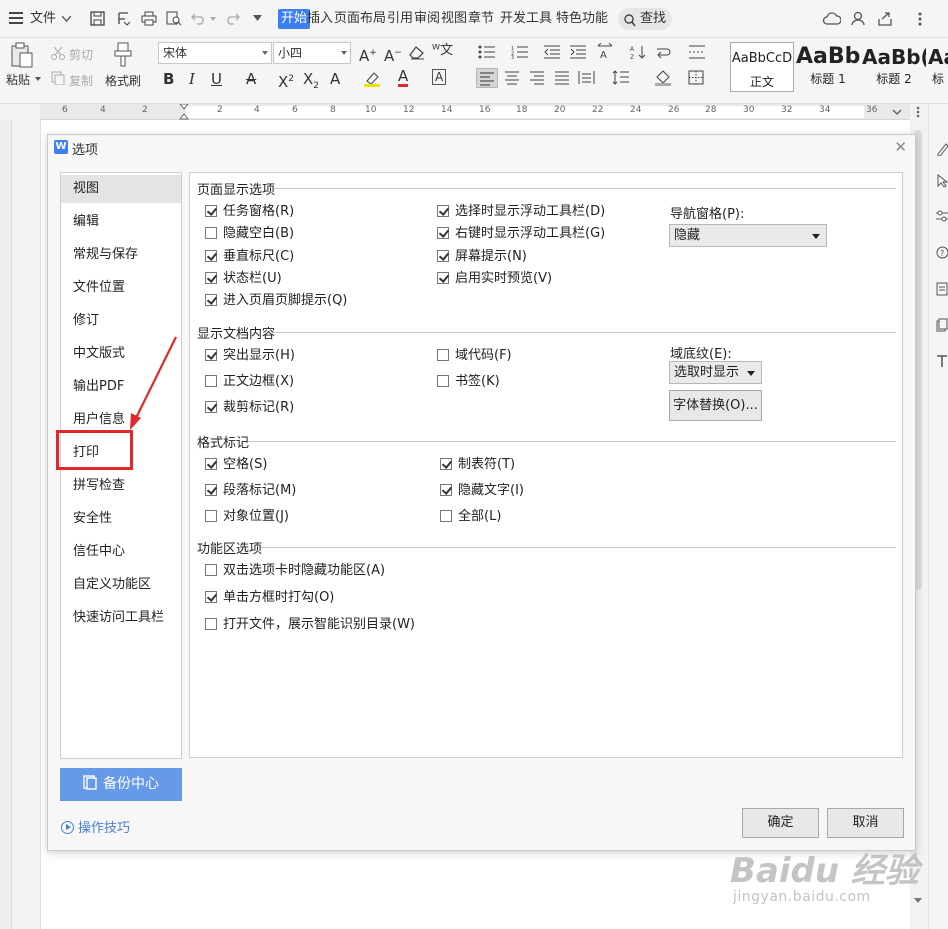 This screenshot has height=929, width=948. Describe the element at coordinates (215, 53) in the screenshot. I see `font-name-select: 宋体` at that location.